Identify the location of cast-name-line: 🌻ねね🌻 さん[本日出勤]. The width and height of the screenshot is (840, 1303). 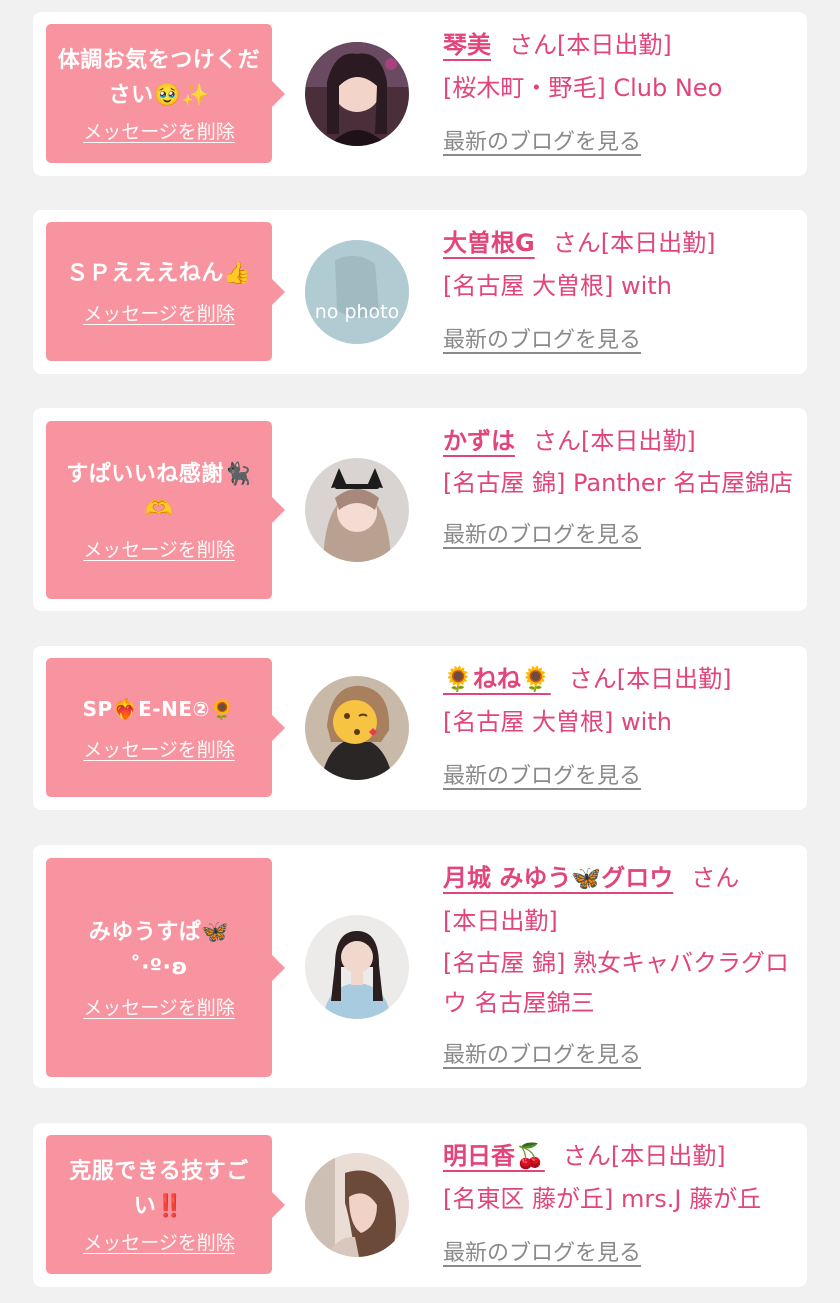
(620, 679).